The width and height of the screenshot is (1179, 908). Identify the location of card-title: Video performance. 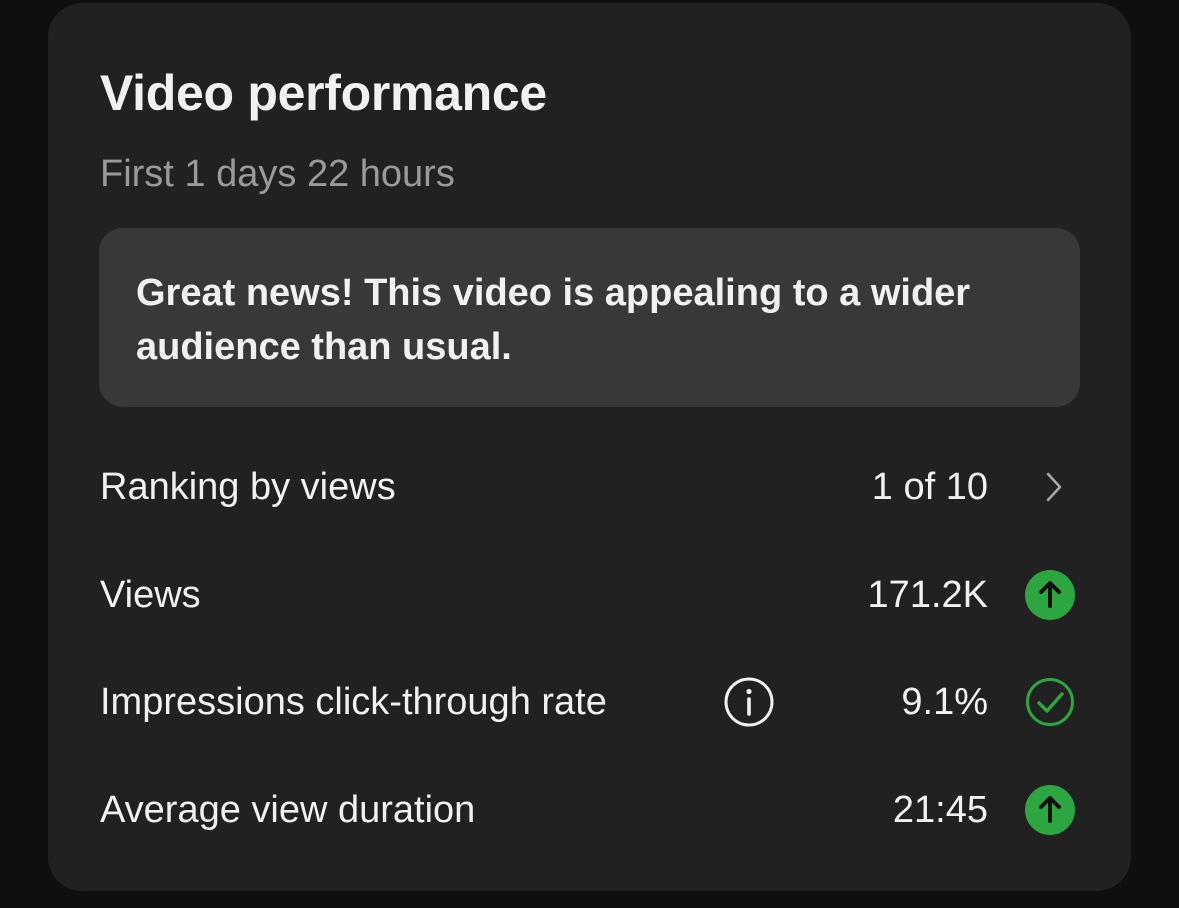
(323, 93).